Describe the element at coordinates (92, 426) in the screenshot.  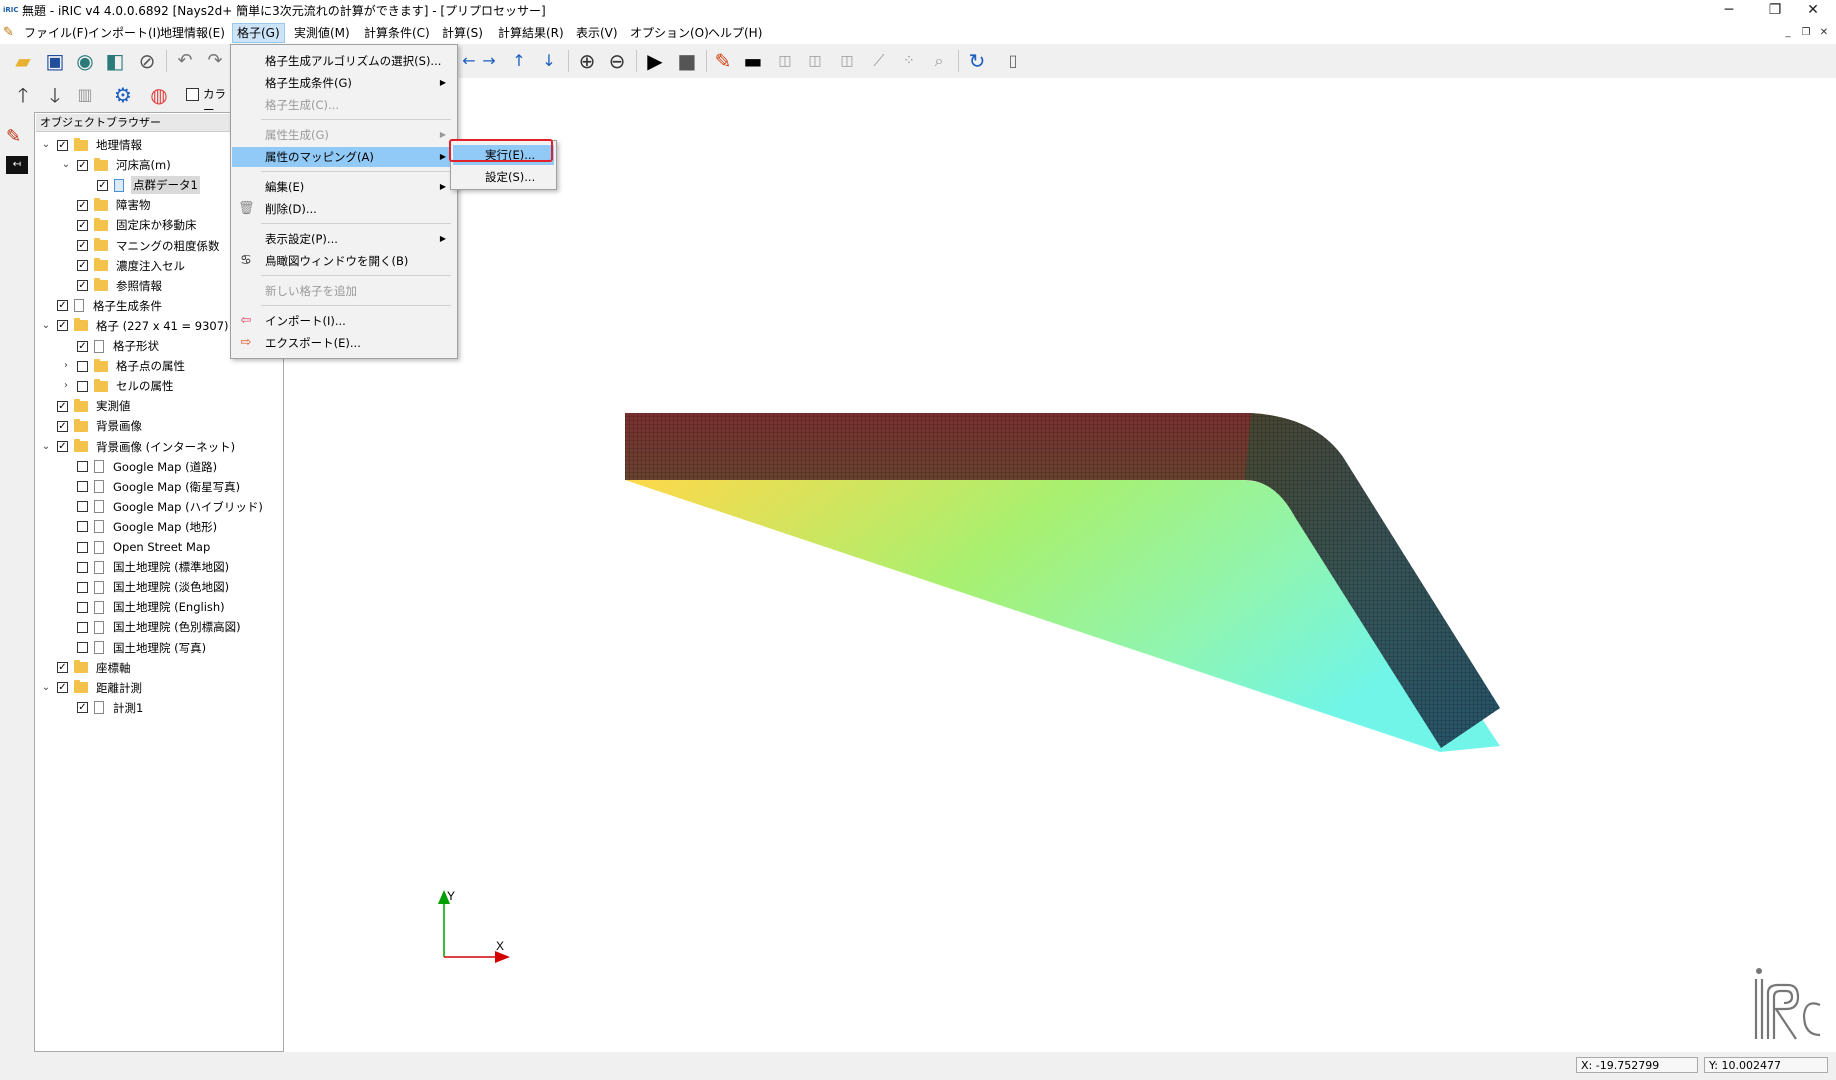
I see `tree-item: ✓ 背景画像` at that location.